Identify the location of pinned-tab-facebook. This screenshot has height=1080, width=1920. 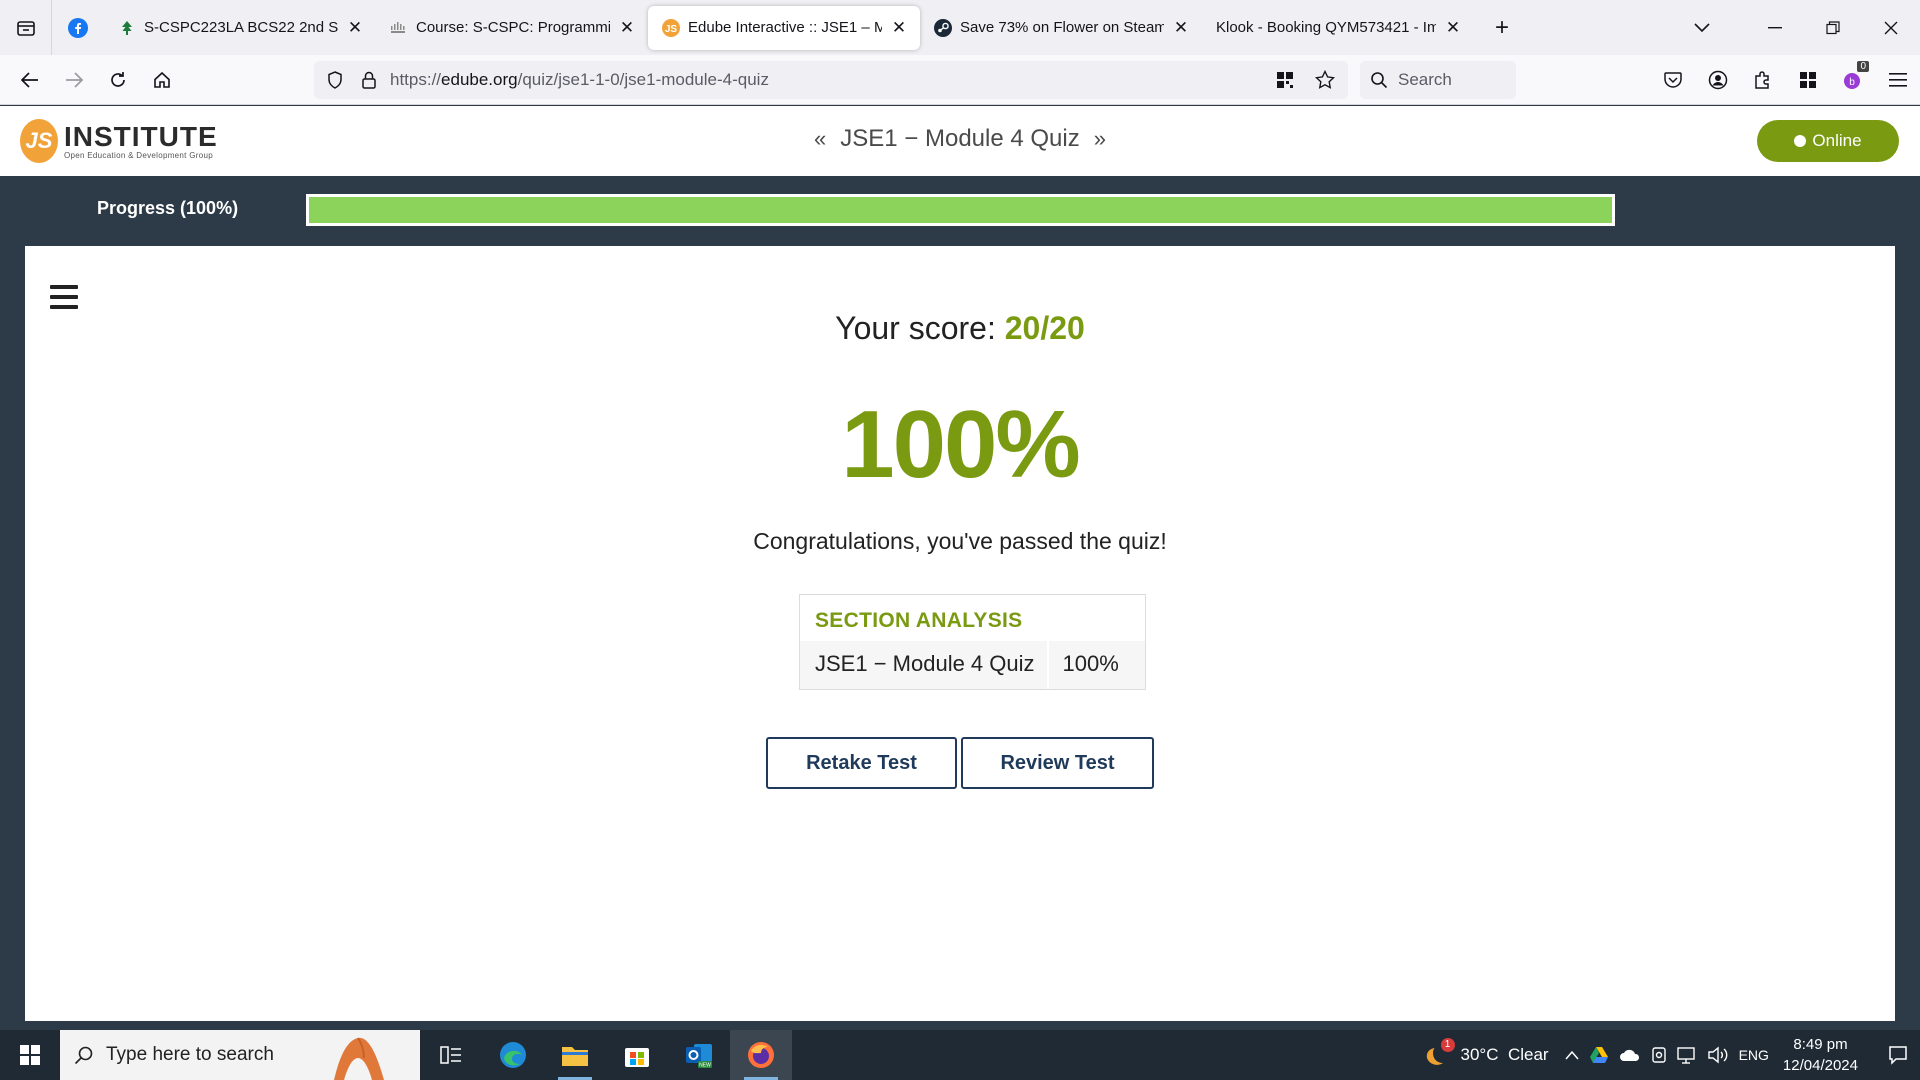
(78, 27).